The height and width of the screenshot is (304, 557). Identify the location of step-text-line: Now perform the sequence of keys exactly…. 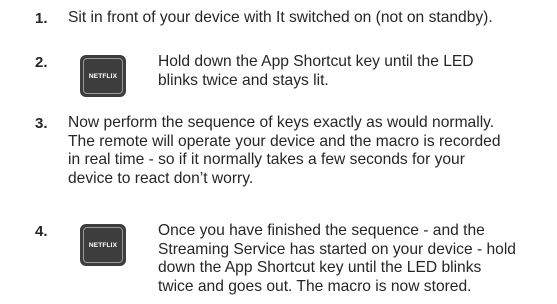
(281, 122).